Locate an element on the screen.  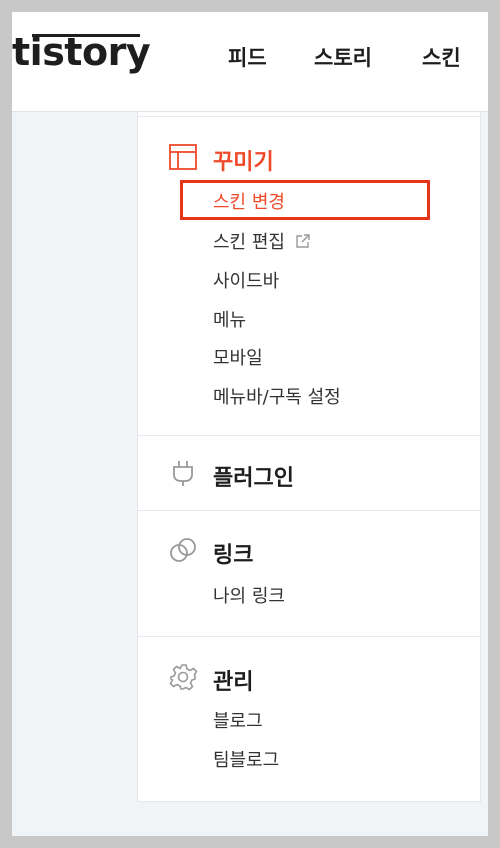
top-header: tistory 피드 스토리 스킨 is located at coordinates (250, 62).